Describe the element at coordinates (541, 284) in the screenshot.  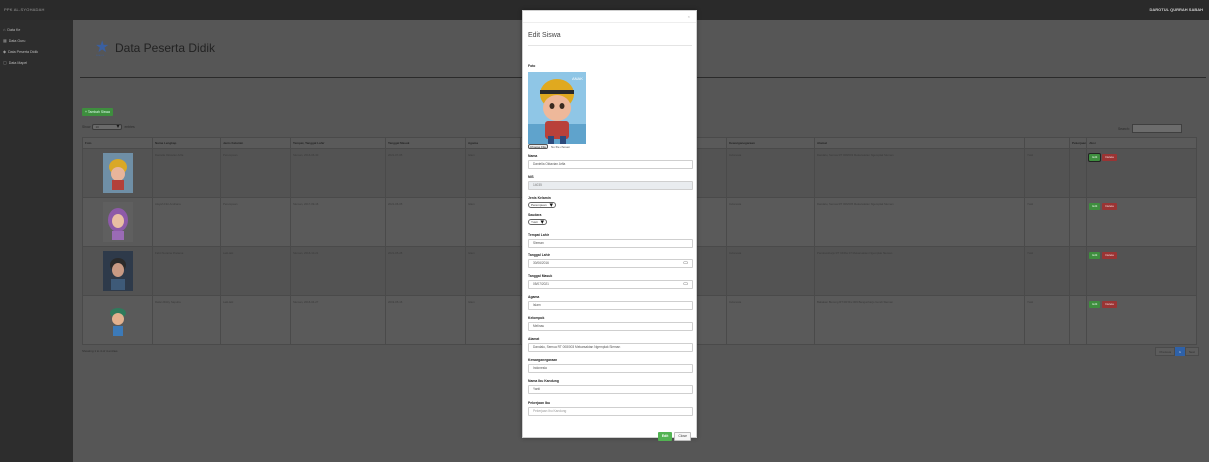
I see `tanggal-masuk-value: 05/07/2021` at that location.